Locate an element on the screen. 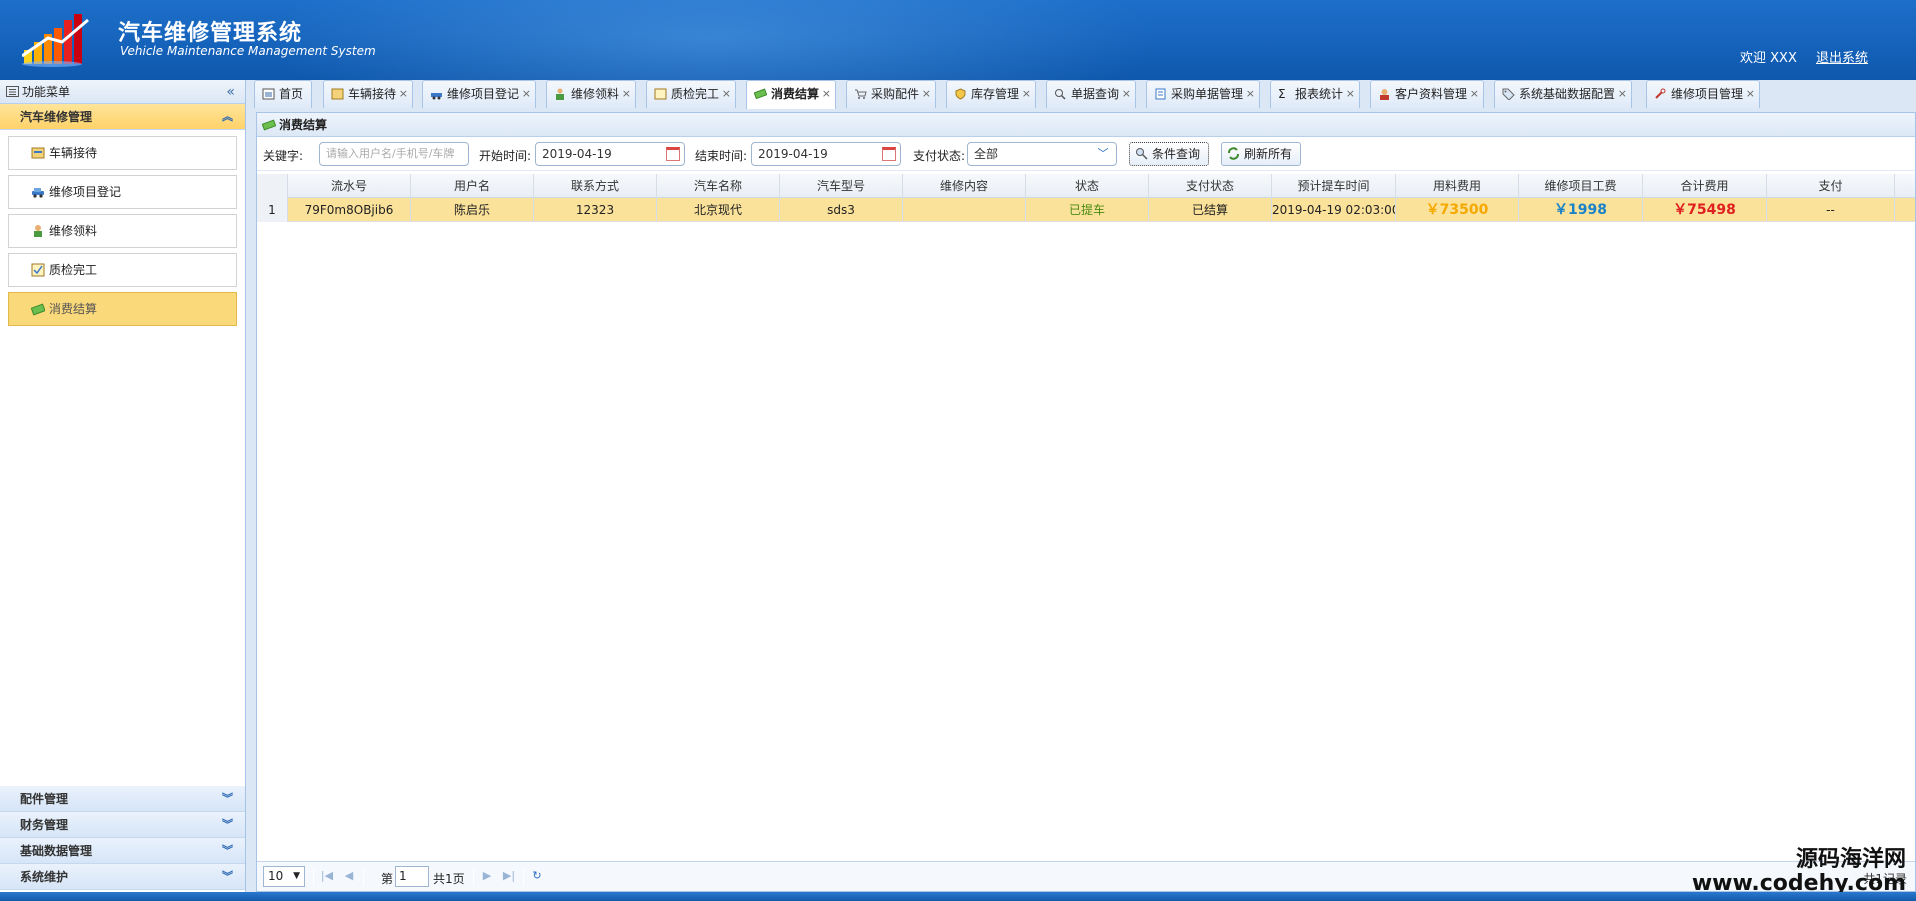 The width and height of the screenshot is (1916, 901). column-header: 汽车型号 is located at coordinates (841, 186).